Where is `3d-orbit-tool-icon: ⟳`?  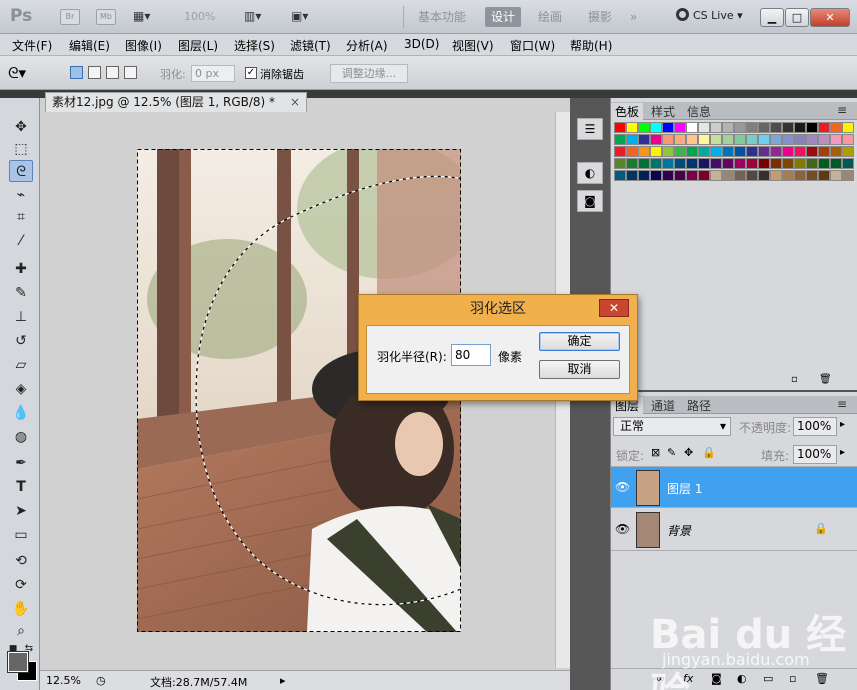 3d-orbit-tool-icon: ⟳ is located at coordinates (21, 585).